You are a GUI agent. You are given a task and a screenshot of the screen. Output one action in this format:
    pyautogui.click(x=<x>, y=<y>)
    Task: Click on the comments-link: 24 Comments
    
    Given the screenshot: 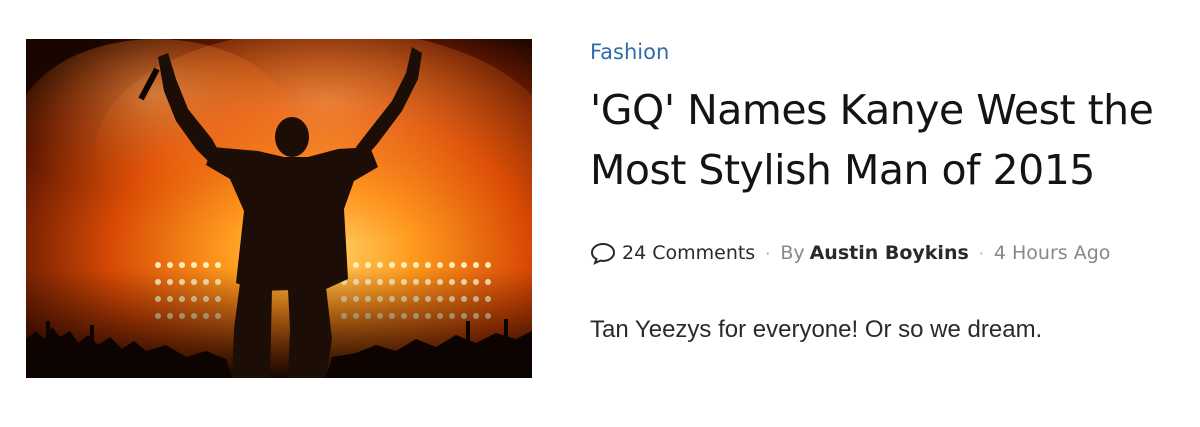 What is the action you would take?
    pyautogui.click(x=672, y=253)
    